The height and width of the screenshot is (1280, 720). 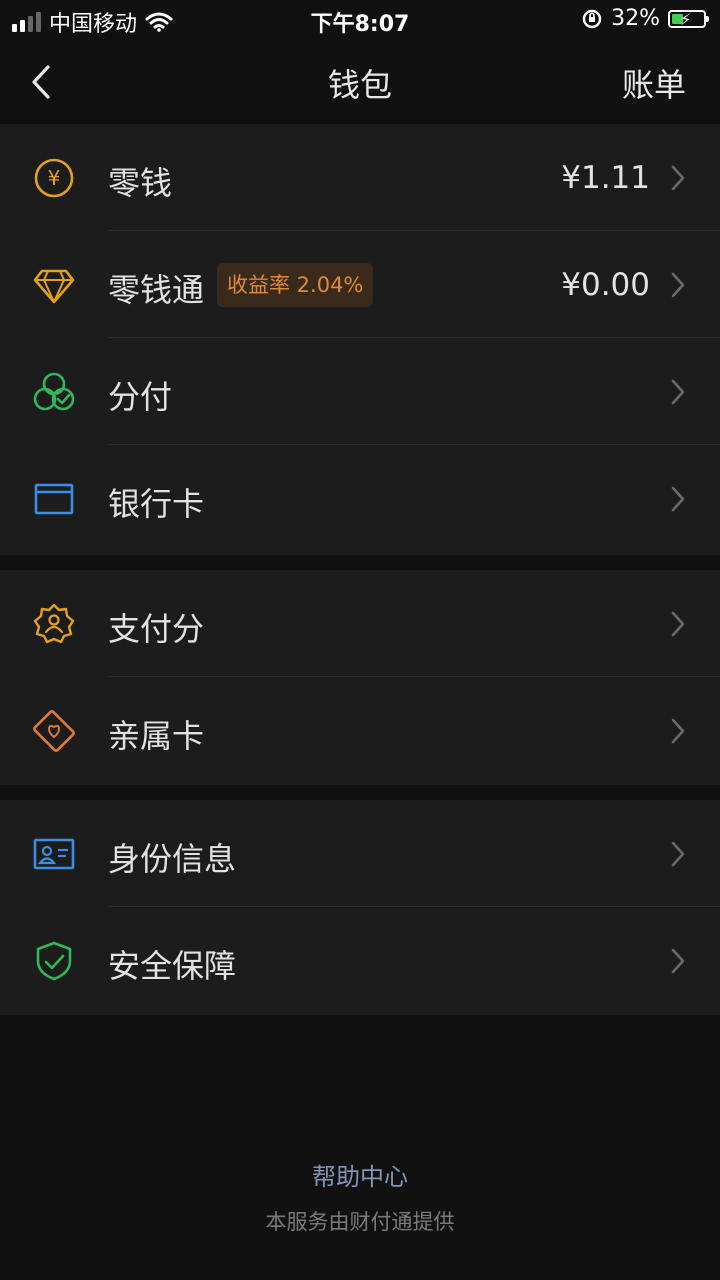 I want to click on list-item-lingqiantong: 零钱通 收益率 2.04% ¥0.00, so click(x=360, y=284).